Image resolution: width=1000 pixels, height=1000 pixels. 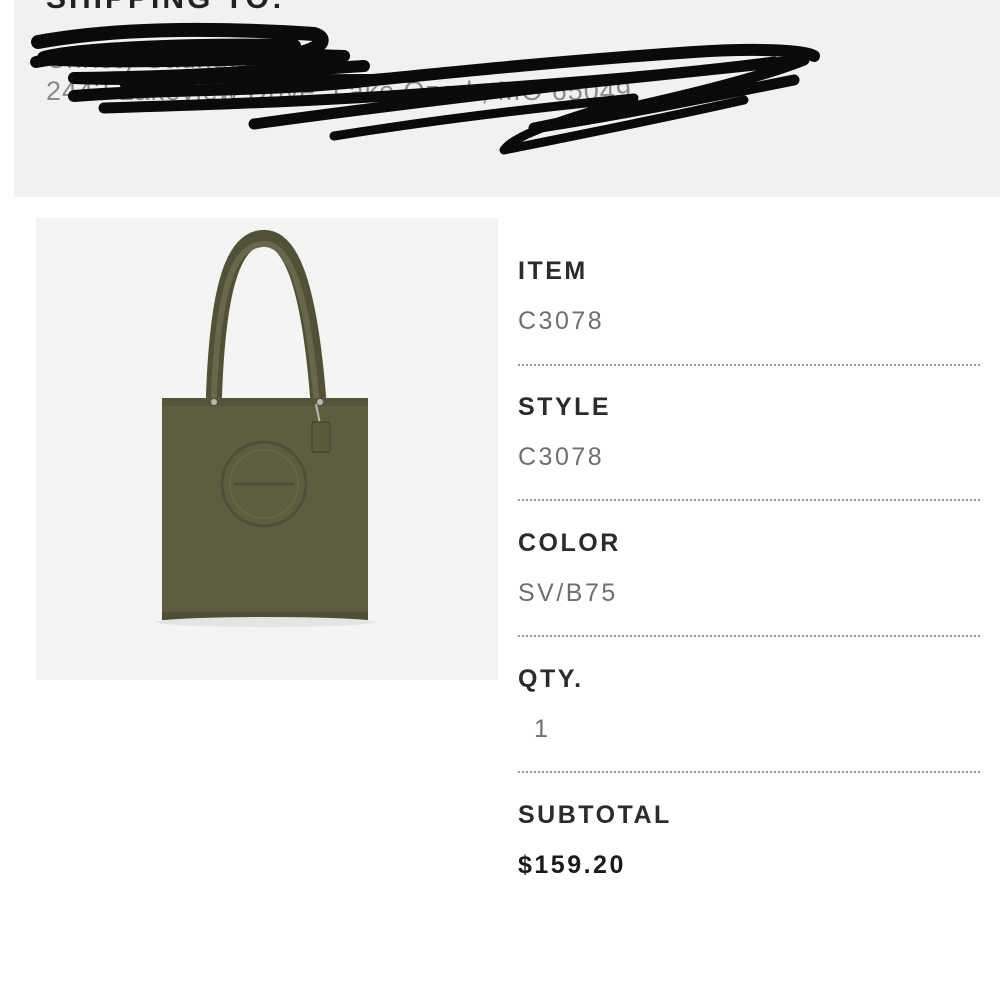 I want to click on color-field: COLOR SV/B75, so click(x=749, y=568).